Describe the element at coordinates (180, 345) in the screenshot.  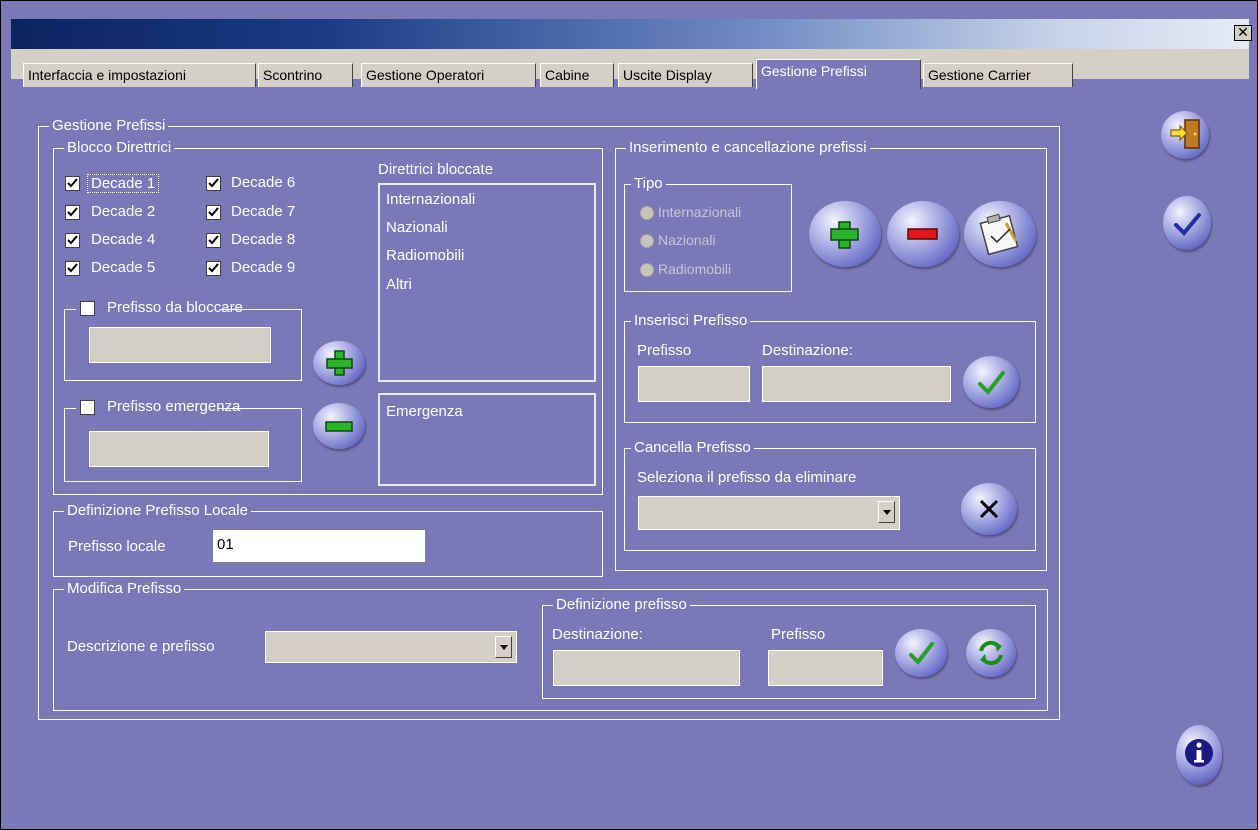
I see `prefisso-bloccare-input` at that location.